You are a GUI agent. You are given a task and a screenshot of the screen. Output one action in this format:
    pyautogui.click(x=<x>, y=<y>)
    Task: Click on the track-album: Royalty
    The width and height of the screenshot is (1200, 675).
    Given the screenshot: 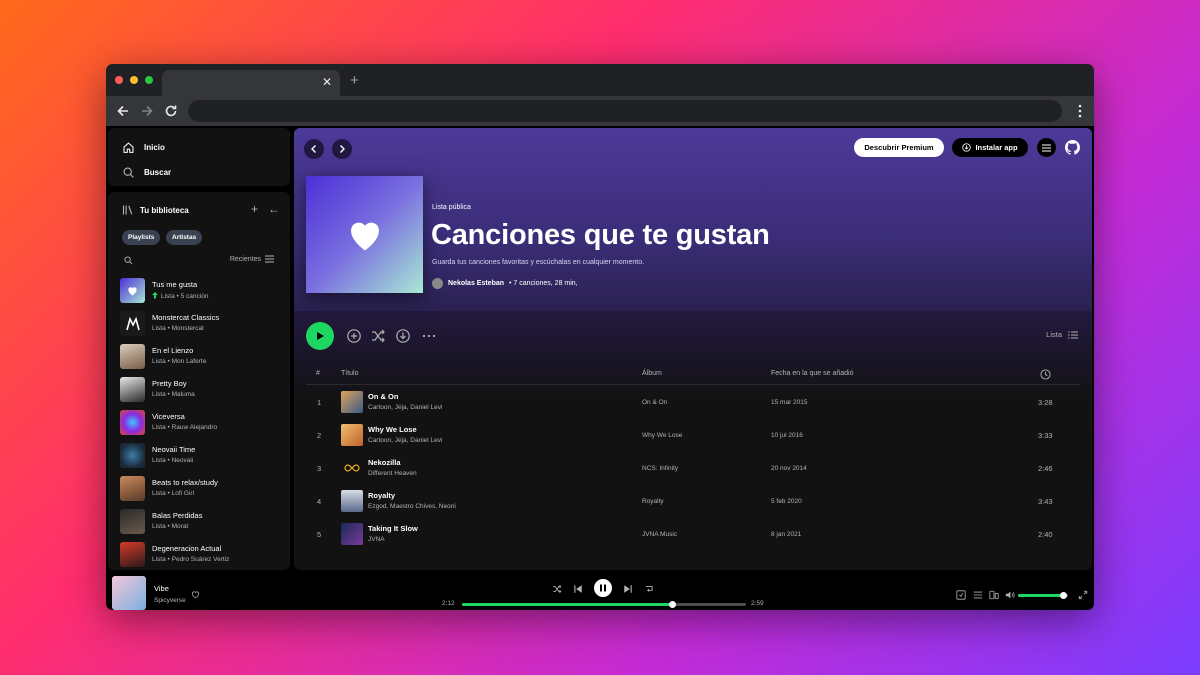 What is the action you would take?
    pyautogui.click(x=653, y=501)
    